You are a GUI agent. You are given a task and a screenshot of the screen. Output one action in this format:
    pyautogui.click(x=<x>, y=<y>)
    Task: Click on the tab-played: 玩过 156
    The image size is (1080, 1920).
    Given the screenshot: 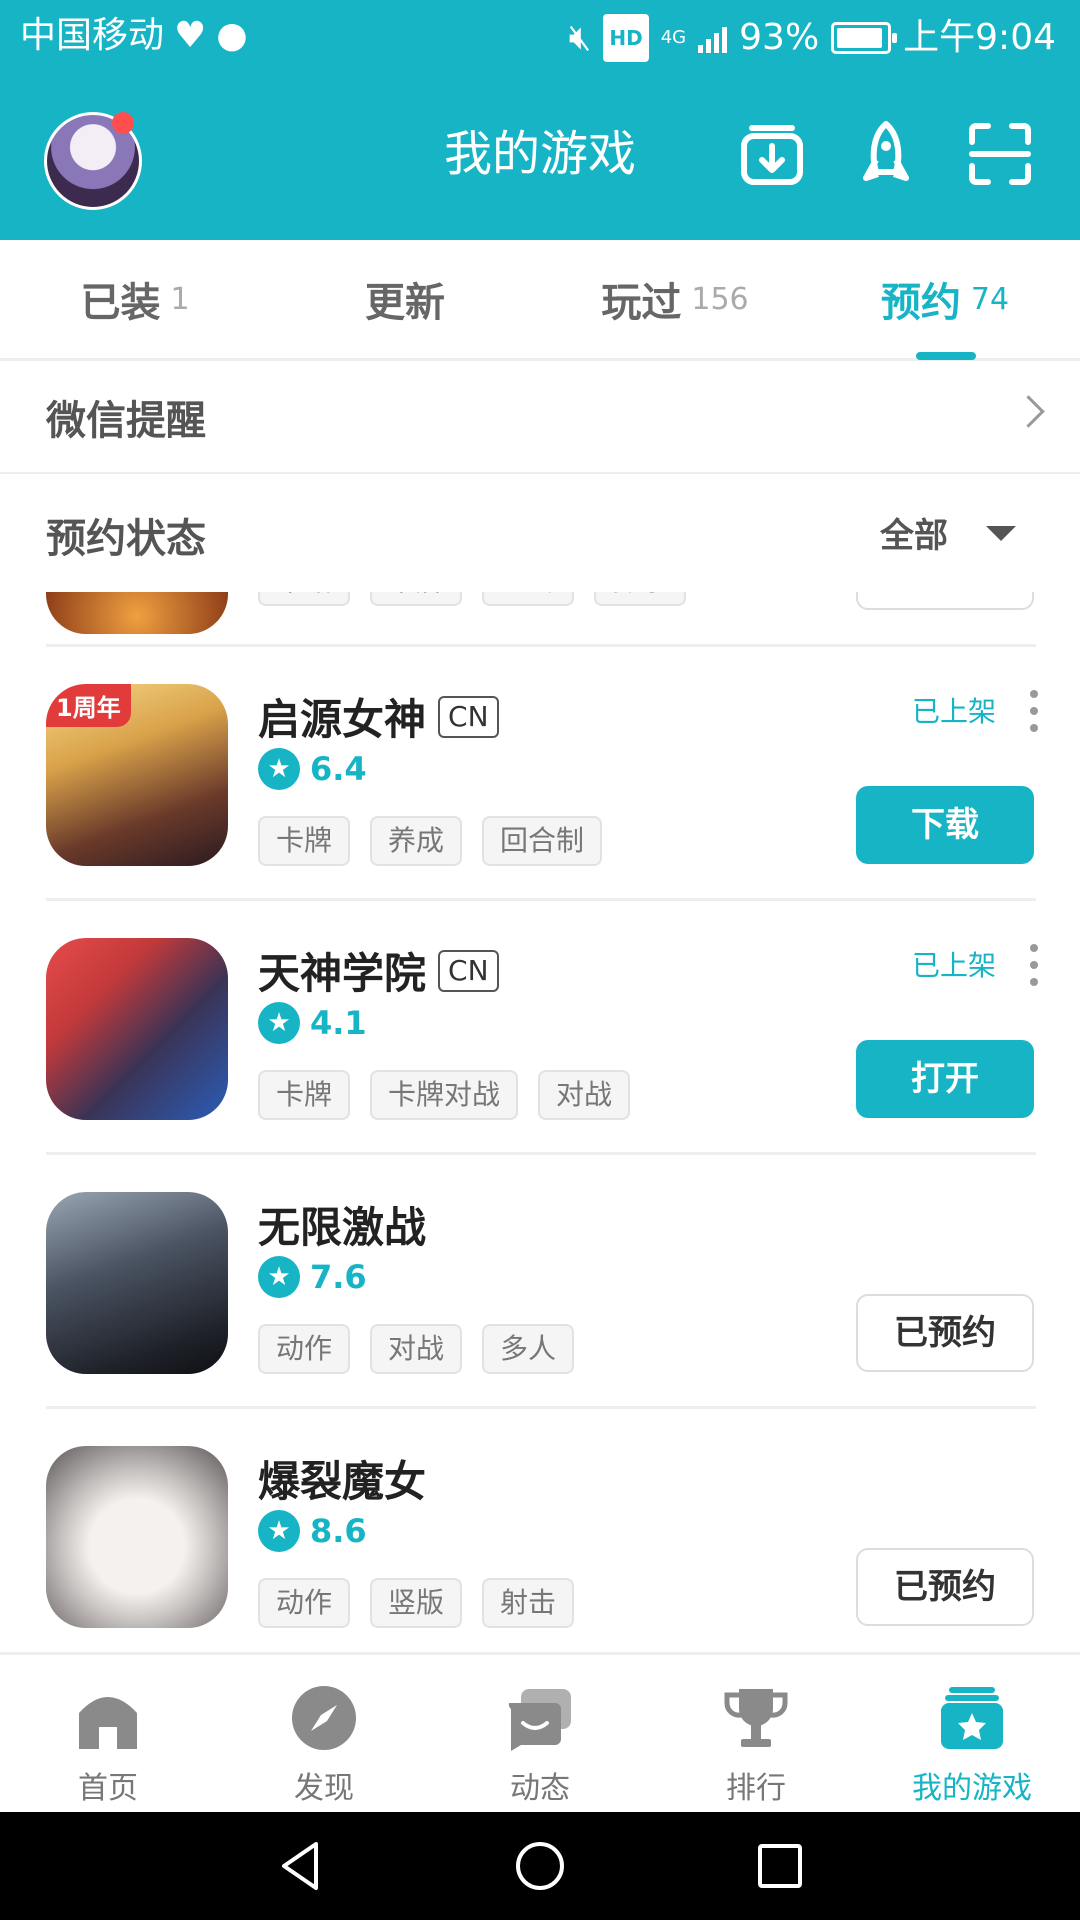 What is the action you would take?
    pyautogui.click(x=675, y=299)
    